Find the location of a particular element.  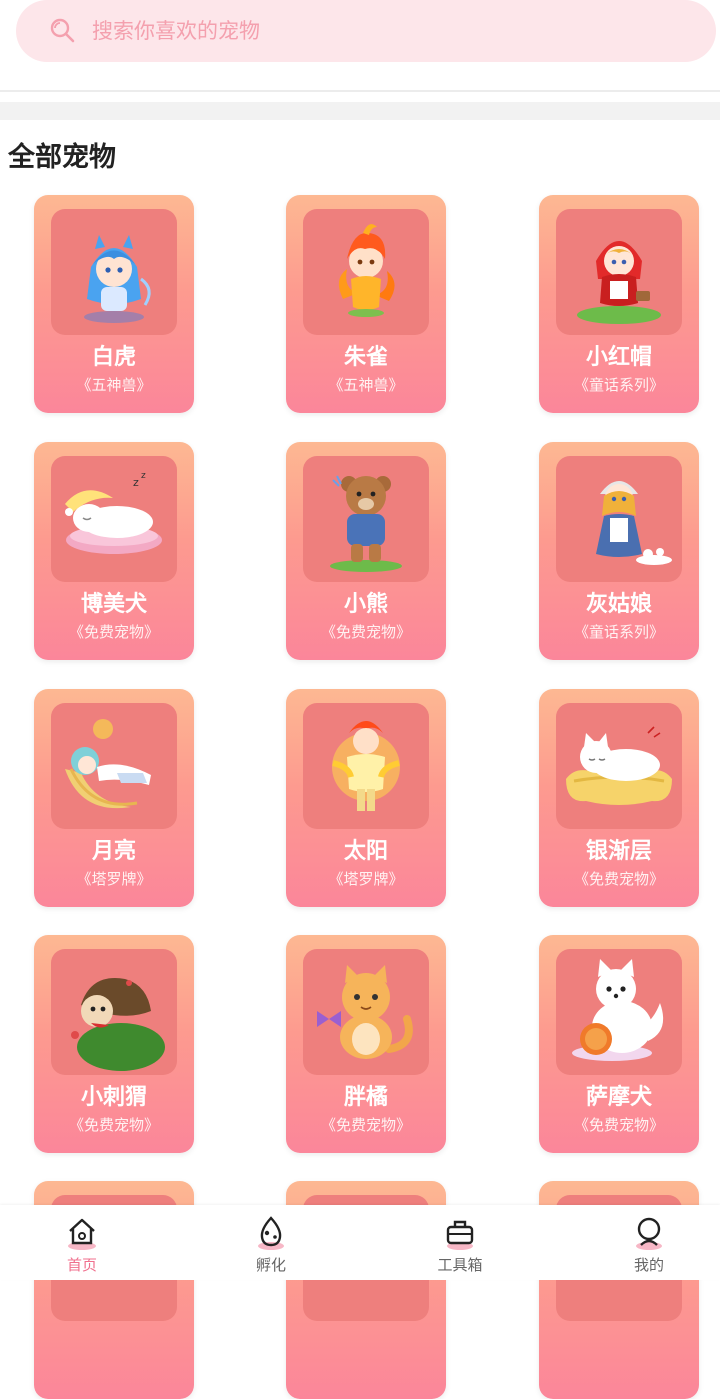

nav-home: 首页 is located at coordinates (82, 1242).